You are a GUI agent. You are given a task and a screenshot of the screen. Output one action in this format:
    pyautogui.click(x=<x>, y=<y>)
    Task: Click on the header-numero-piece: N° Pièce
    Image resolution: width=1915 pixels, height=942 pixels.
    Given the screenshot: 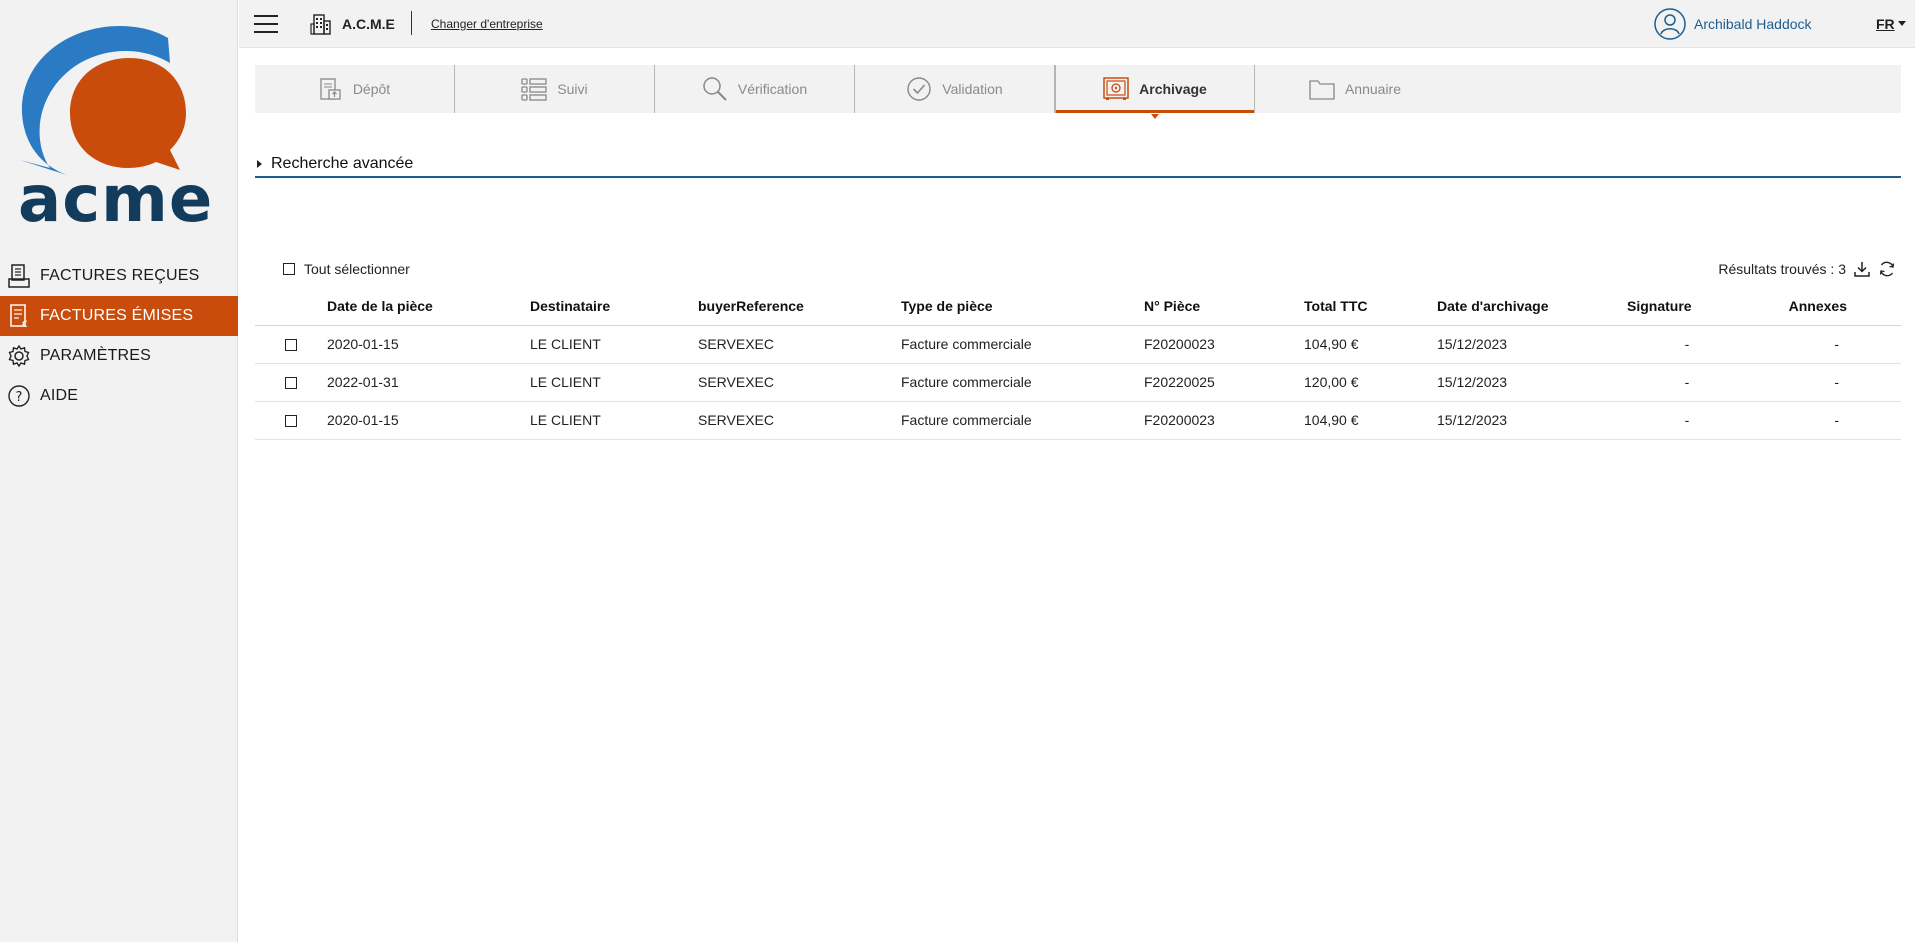 What is the action you would take?
    pyautogui.click(x=1224, y=306)
    